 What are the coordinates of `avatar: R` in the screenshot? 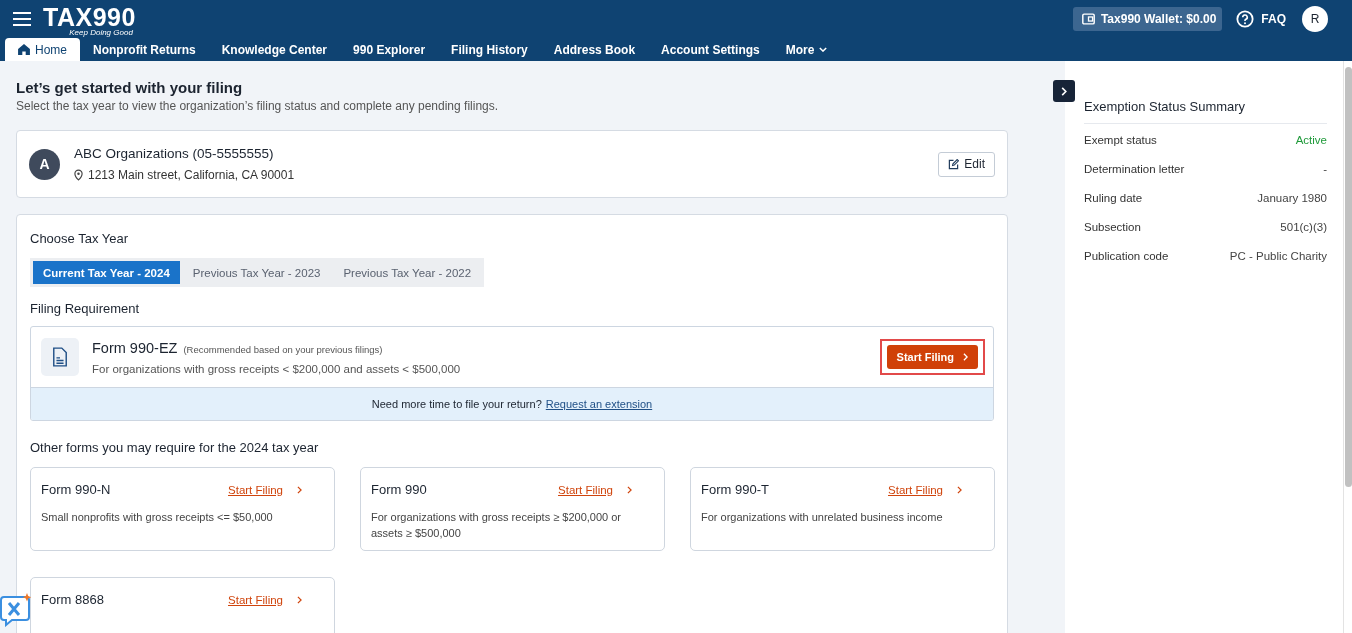 It's located at (1315, 19).